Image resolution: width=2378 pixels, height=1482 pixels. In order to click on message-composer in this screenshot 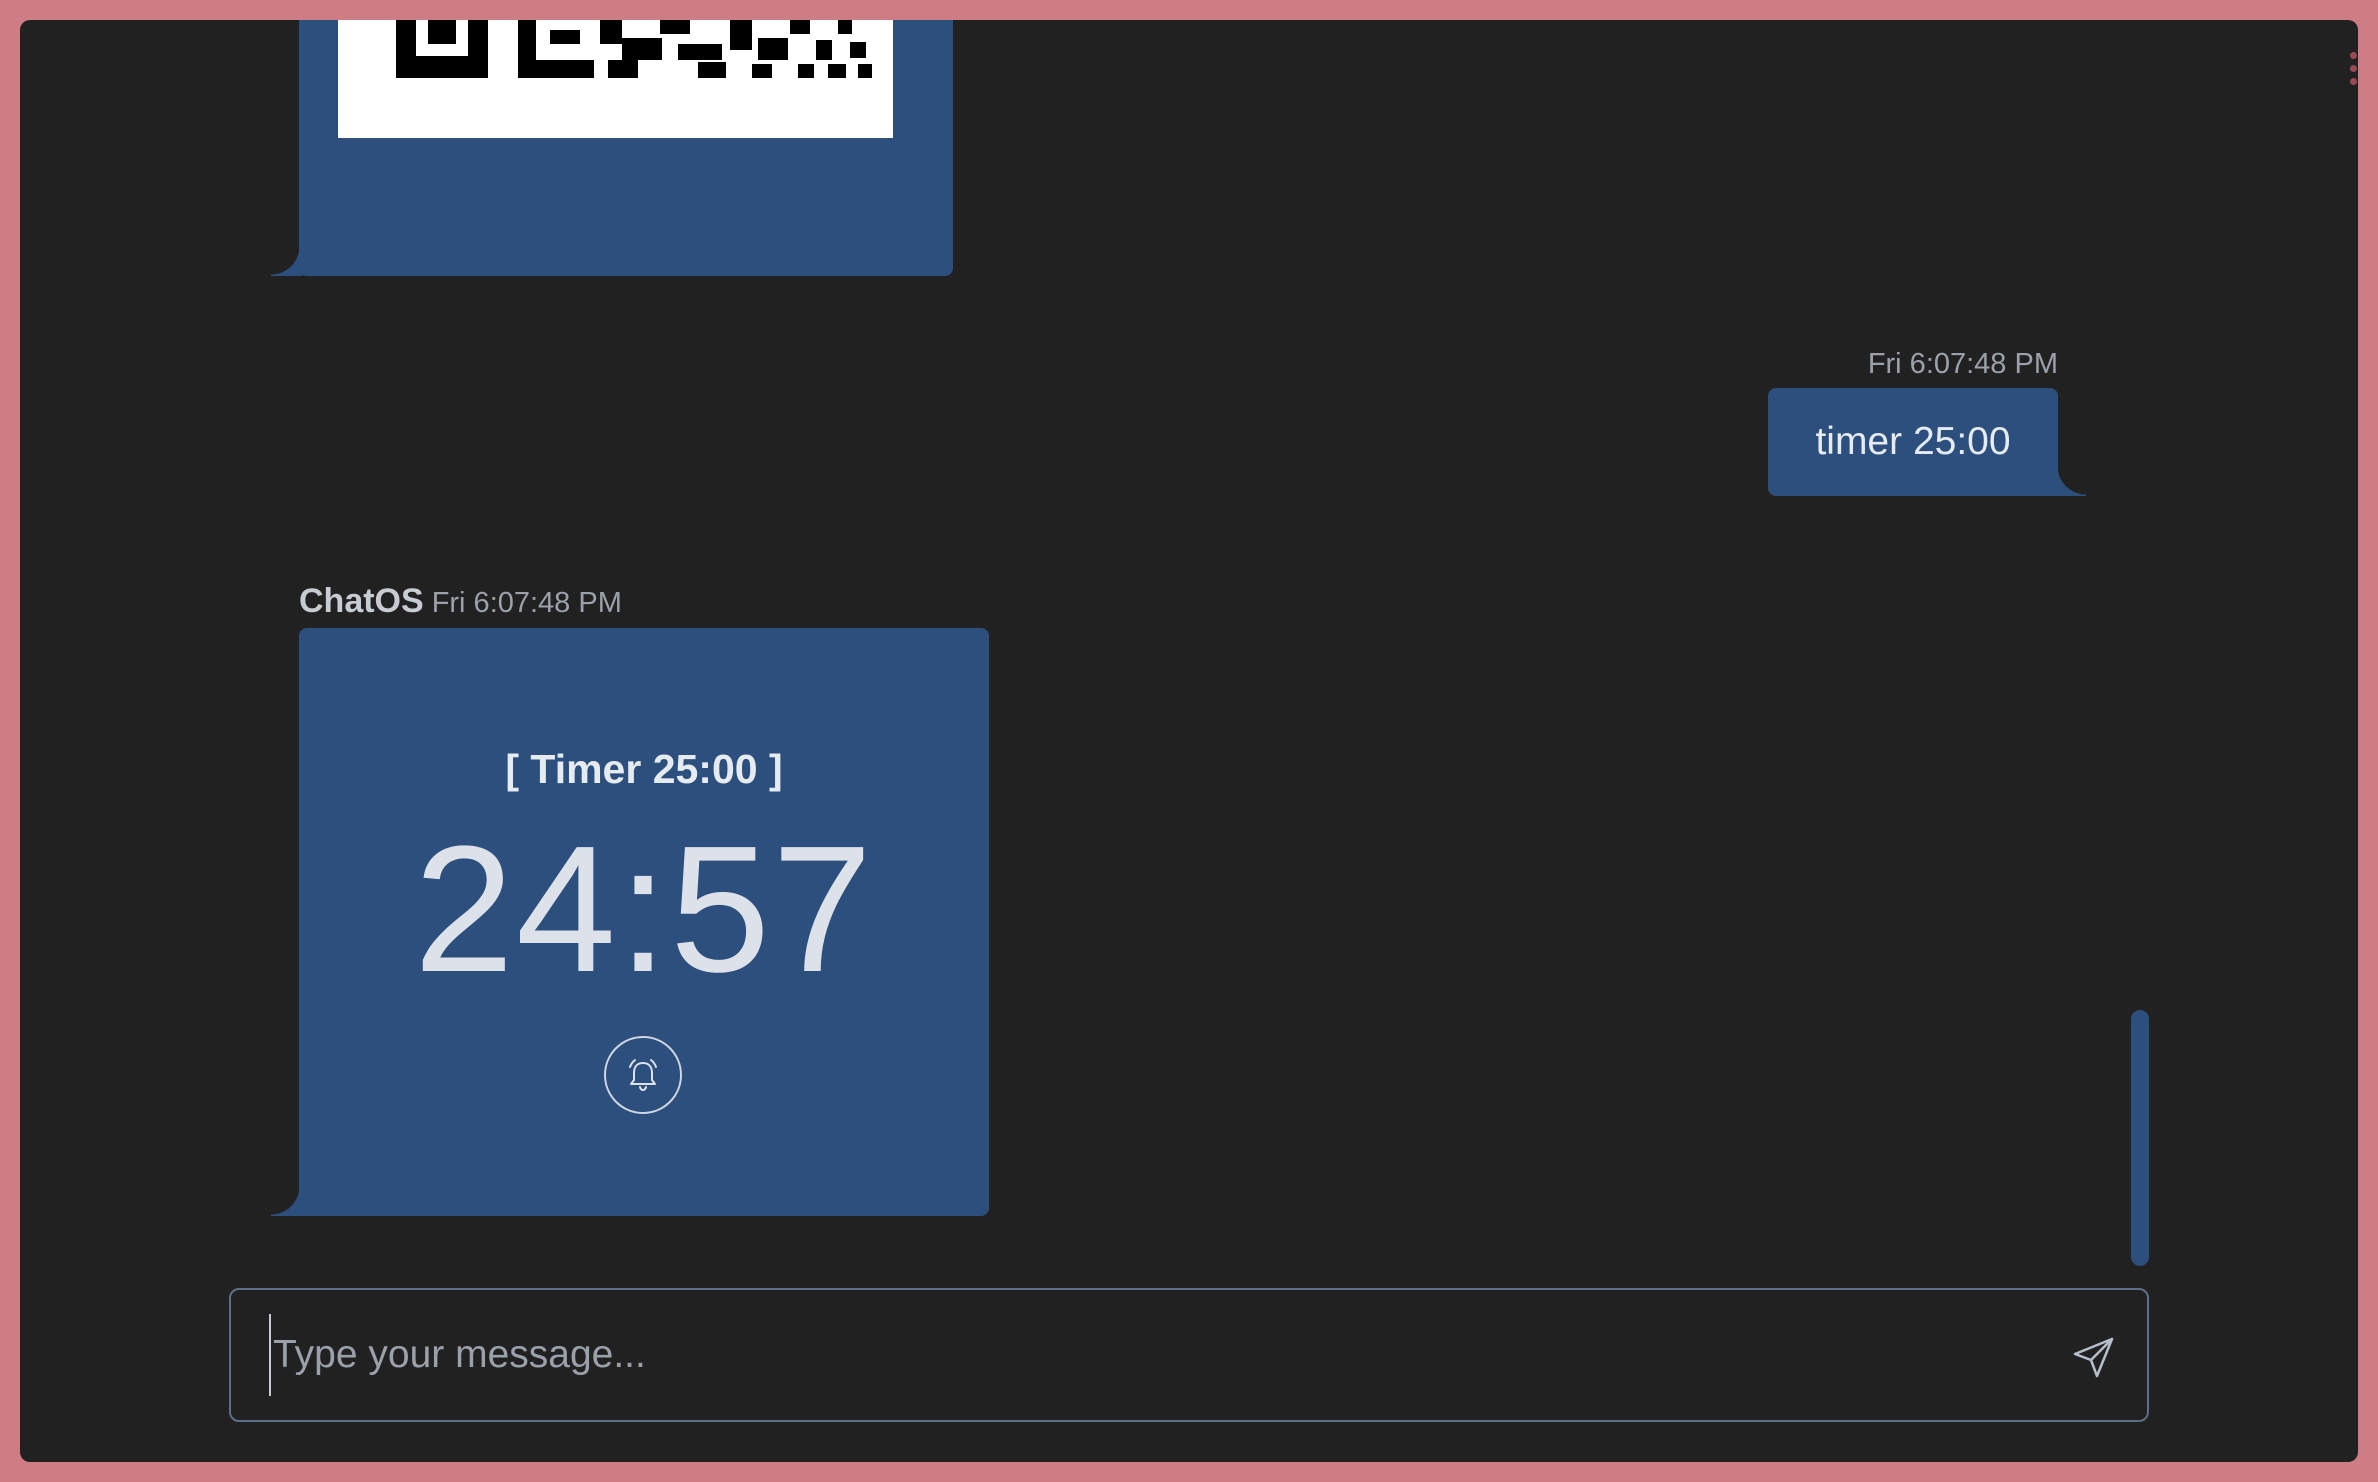, I will do `click(1189, 1355)`.